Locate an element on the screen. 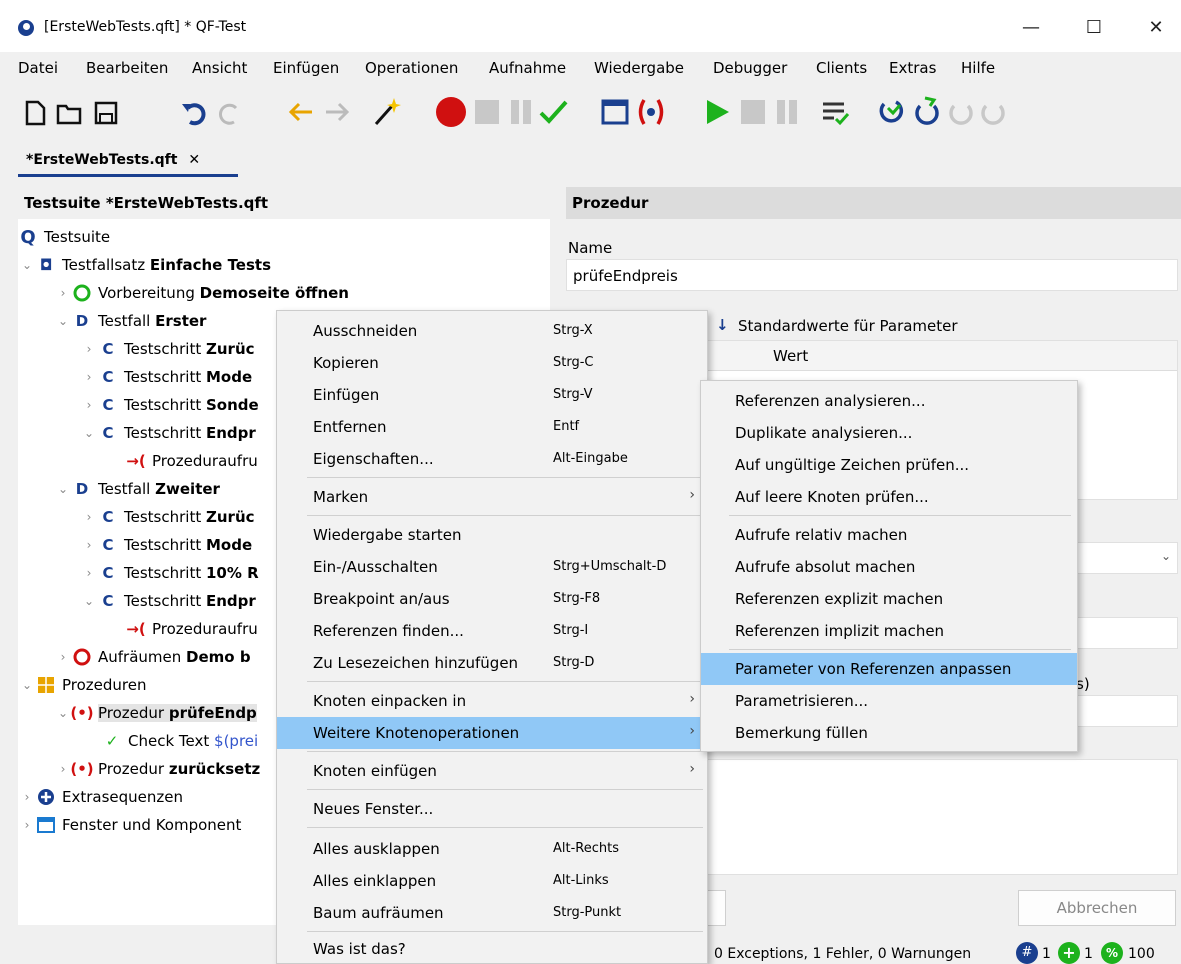 The width and height of the screenshot is (1181, 964). menu-debugger: Debugger is located at coordinates (750, 68).